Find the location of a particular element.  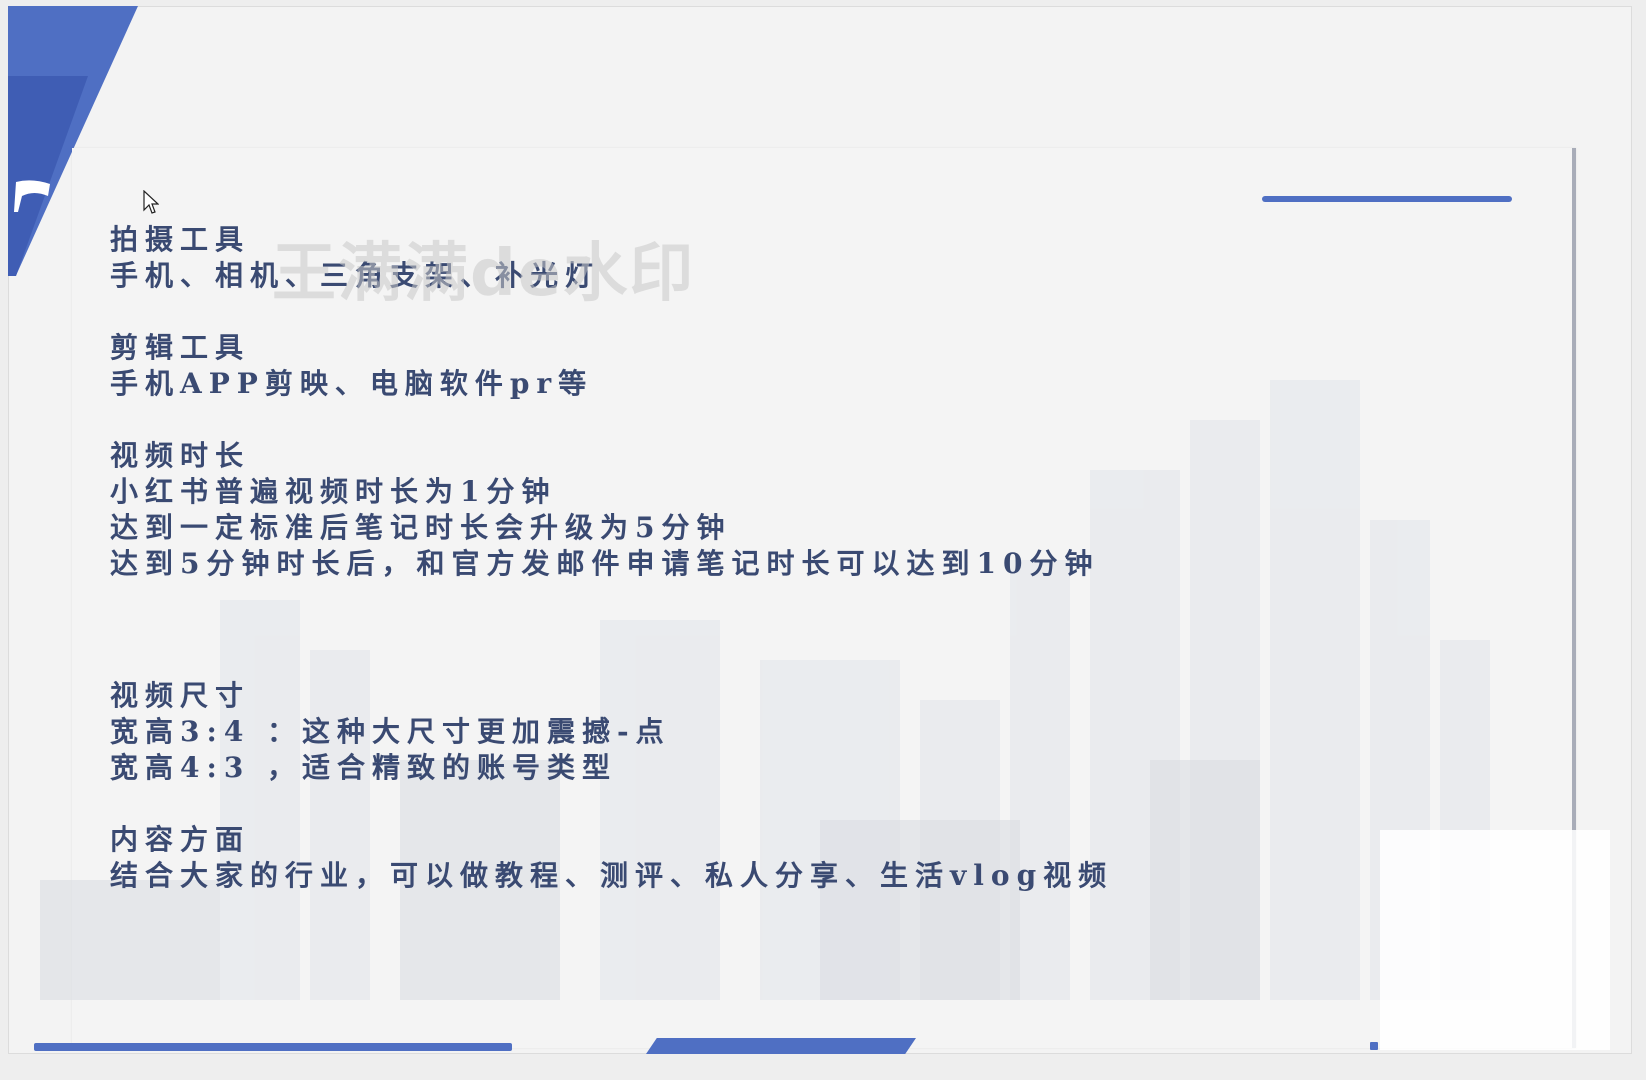

section-line: 达到一定标准后笔记时长会升级为5分钟 is located at coordinates (421, 527).